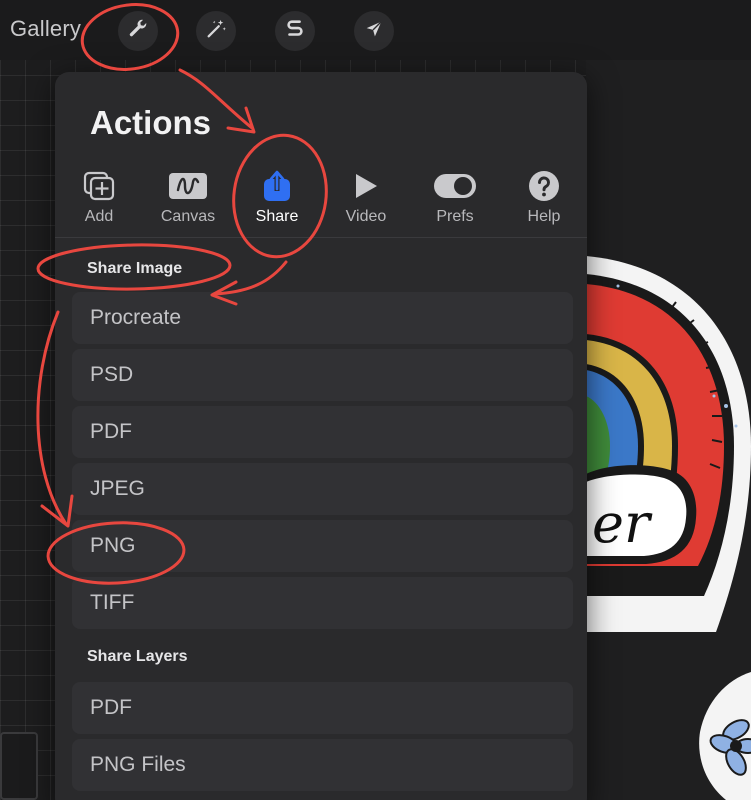  I want to click on share-option-procreate: Procreate, so click(322, 318).